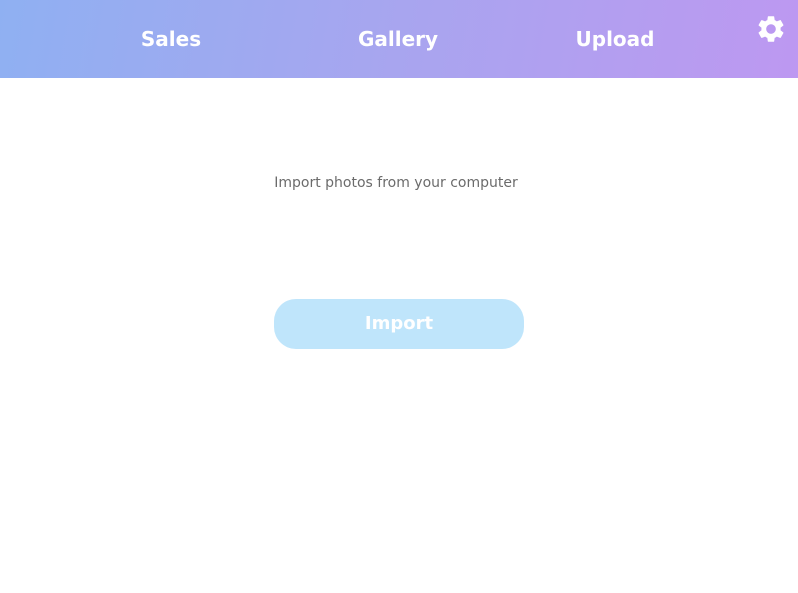 This screenshot has height=593, width=798. I want to click on top-navigation-bar: Sales Gallery Upload, so click(399, 39).